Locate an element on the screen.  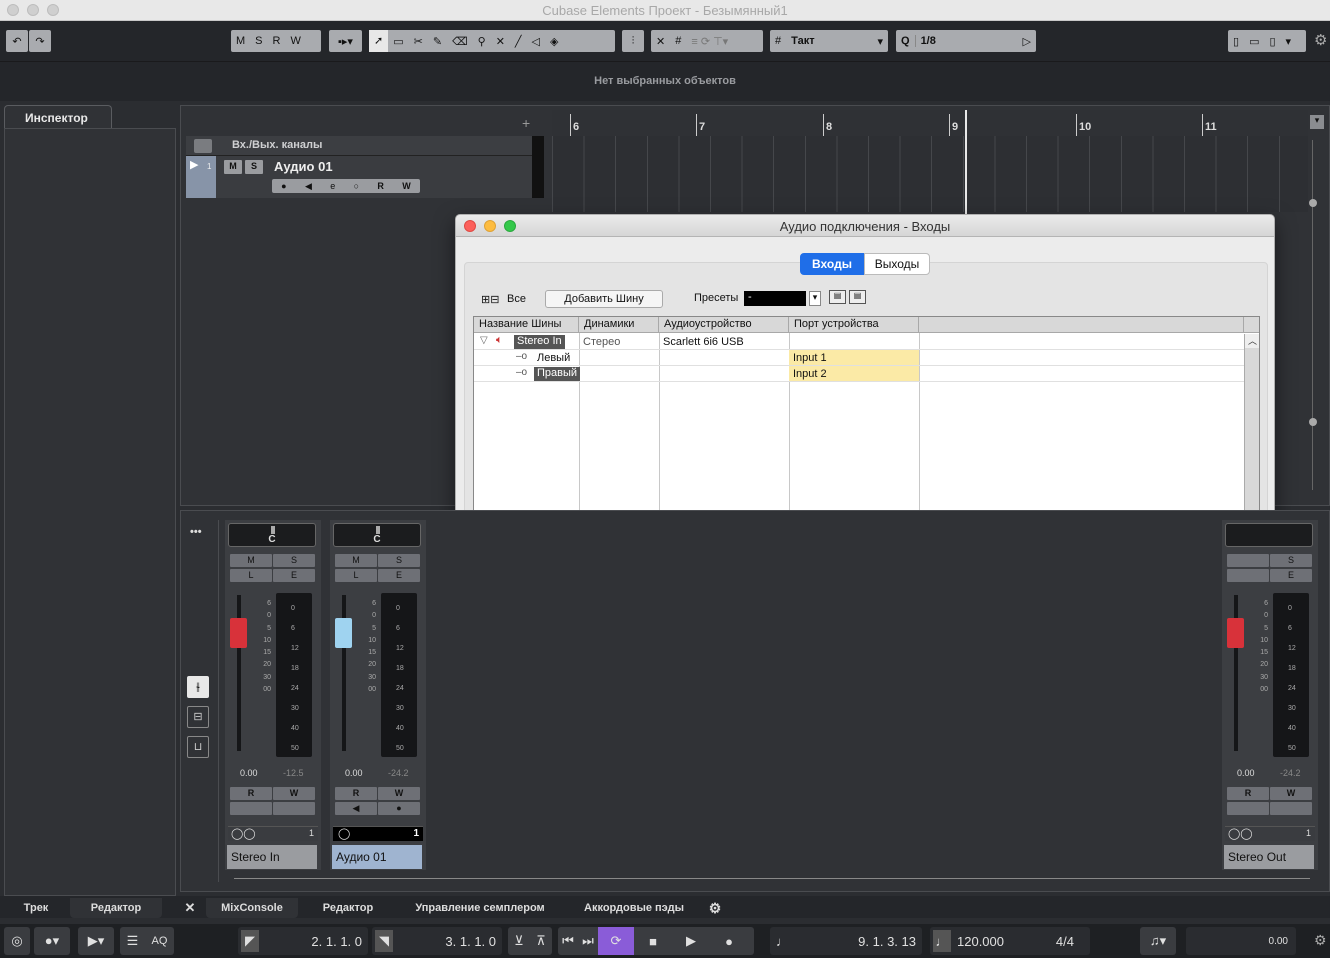
channel-listen-button is located at coordinates (1248, 575).